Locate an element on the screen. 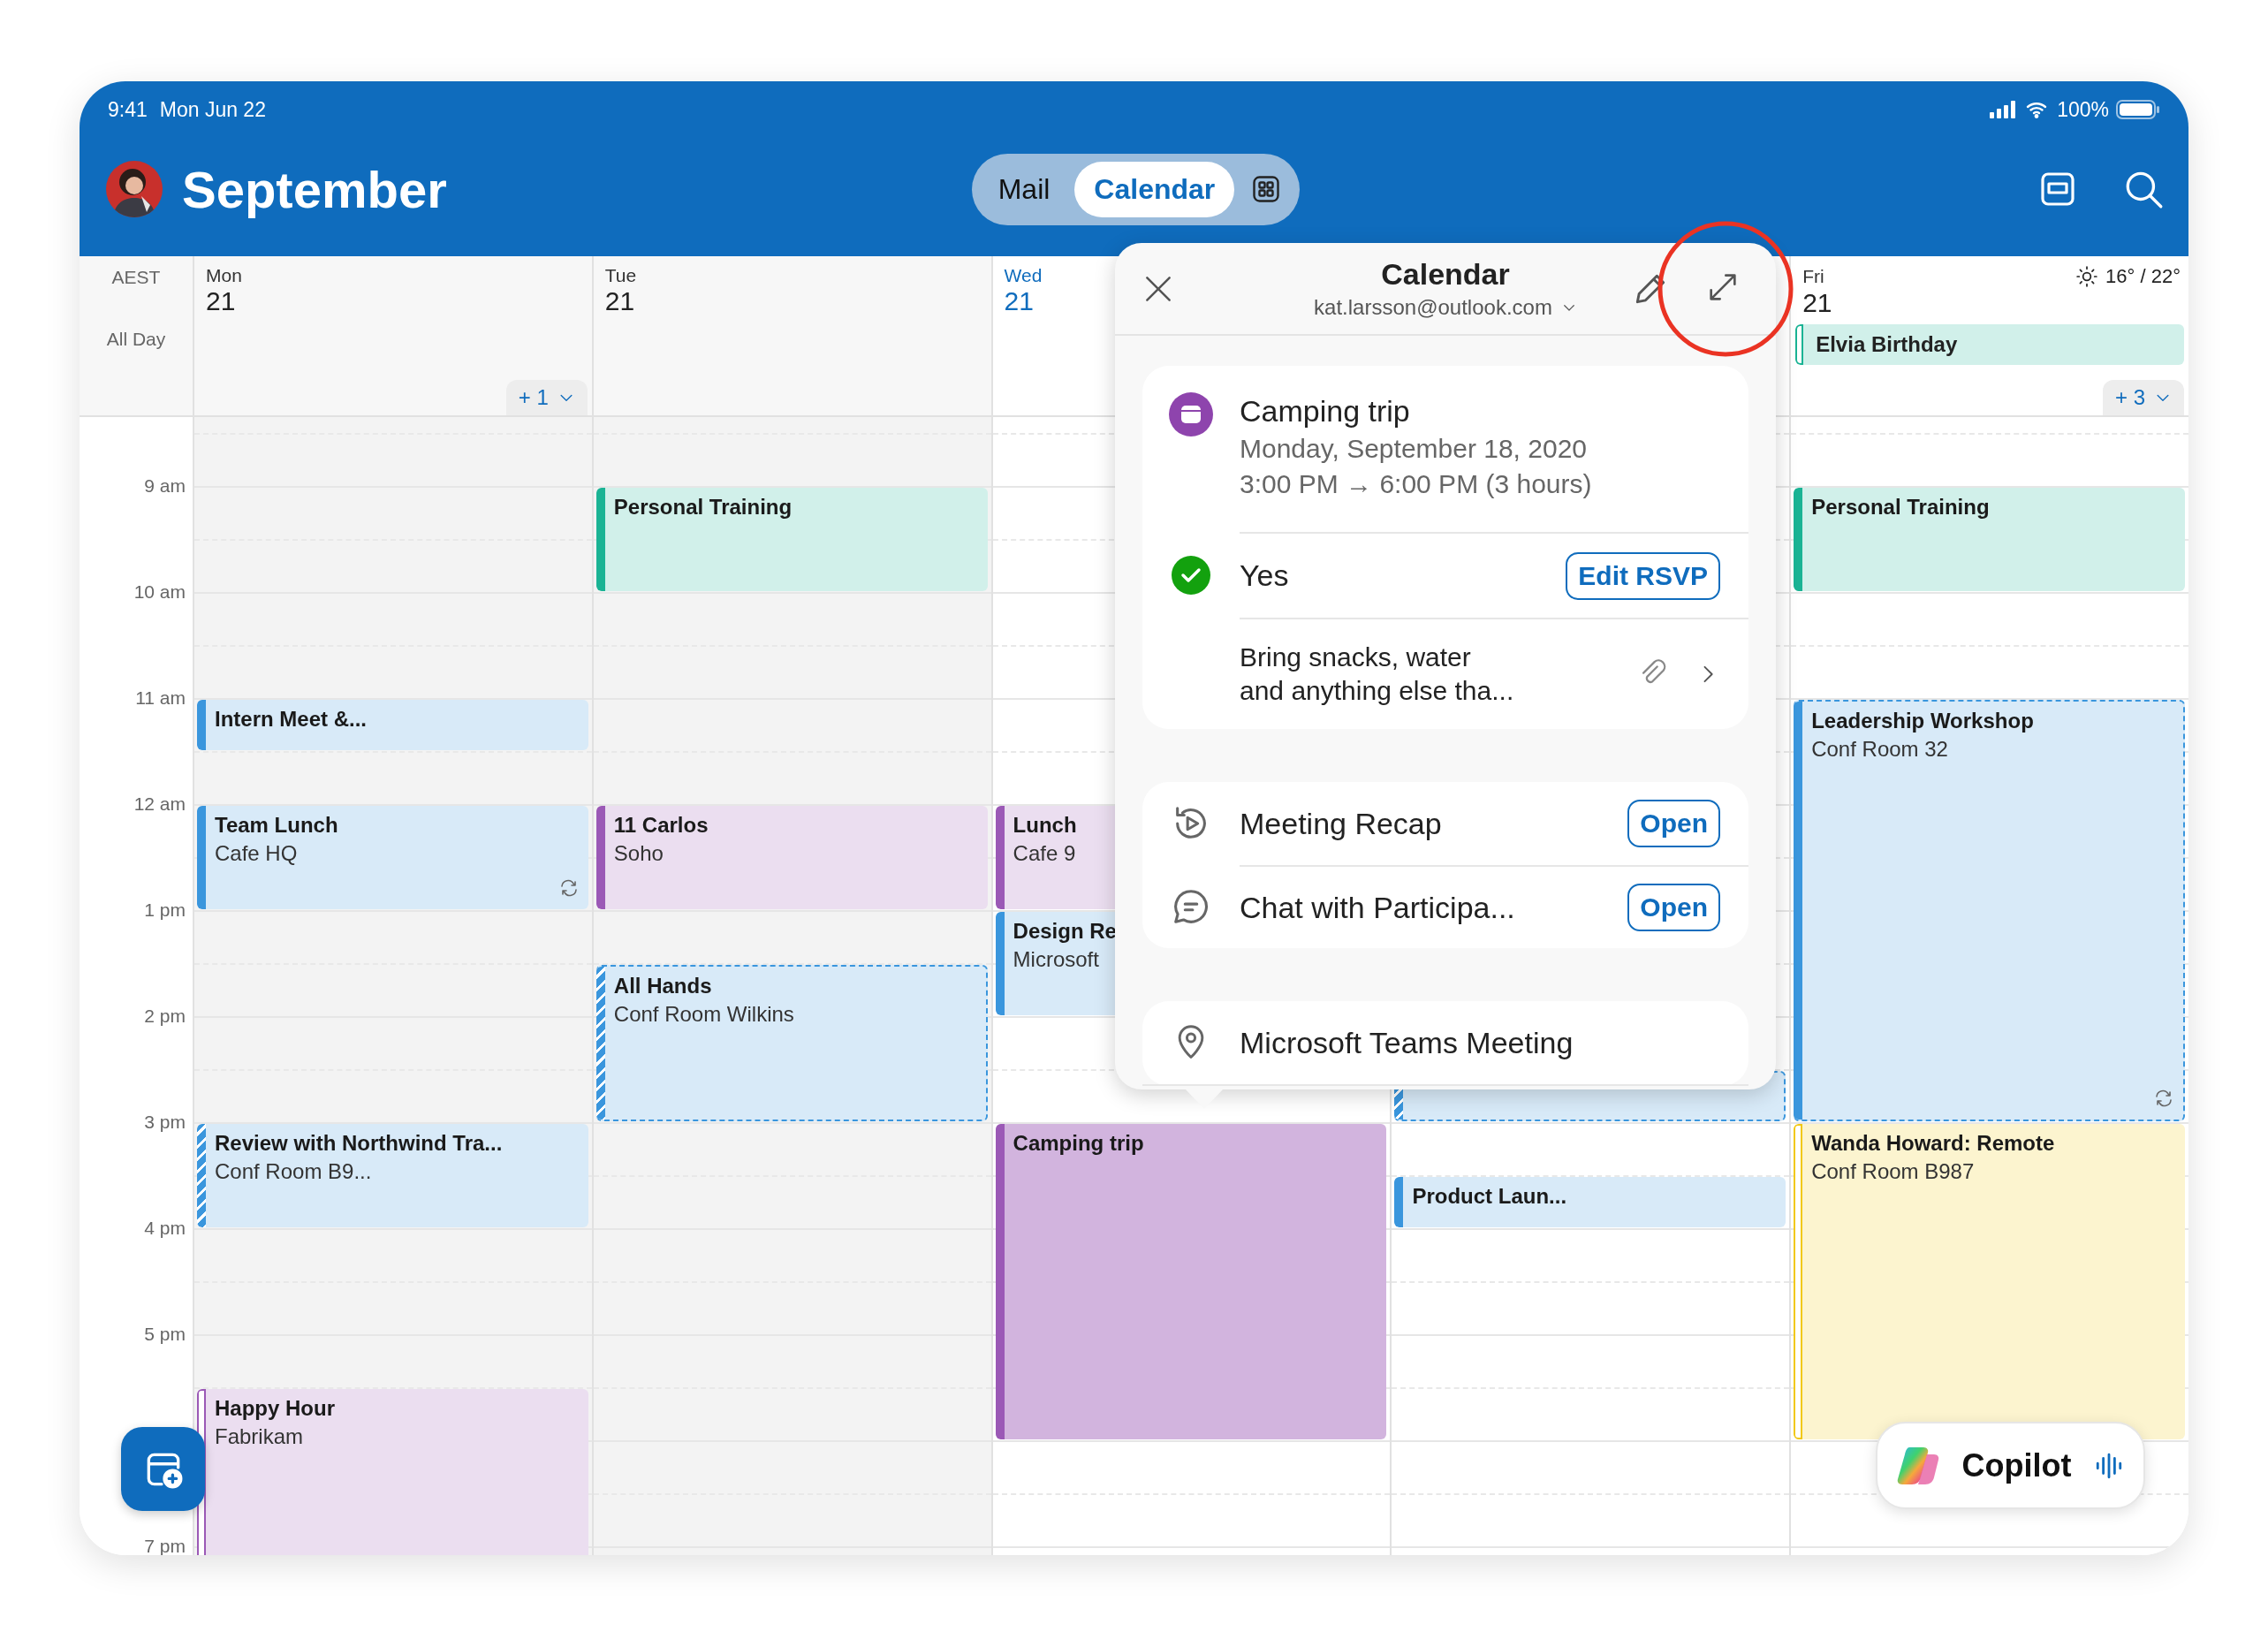 This screenshot has width=2268, height=1632. hour-label: 9 am is located at coordinates (165, 486).